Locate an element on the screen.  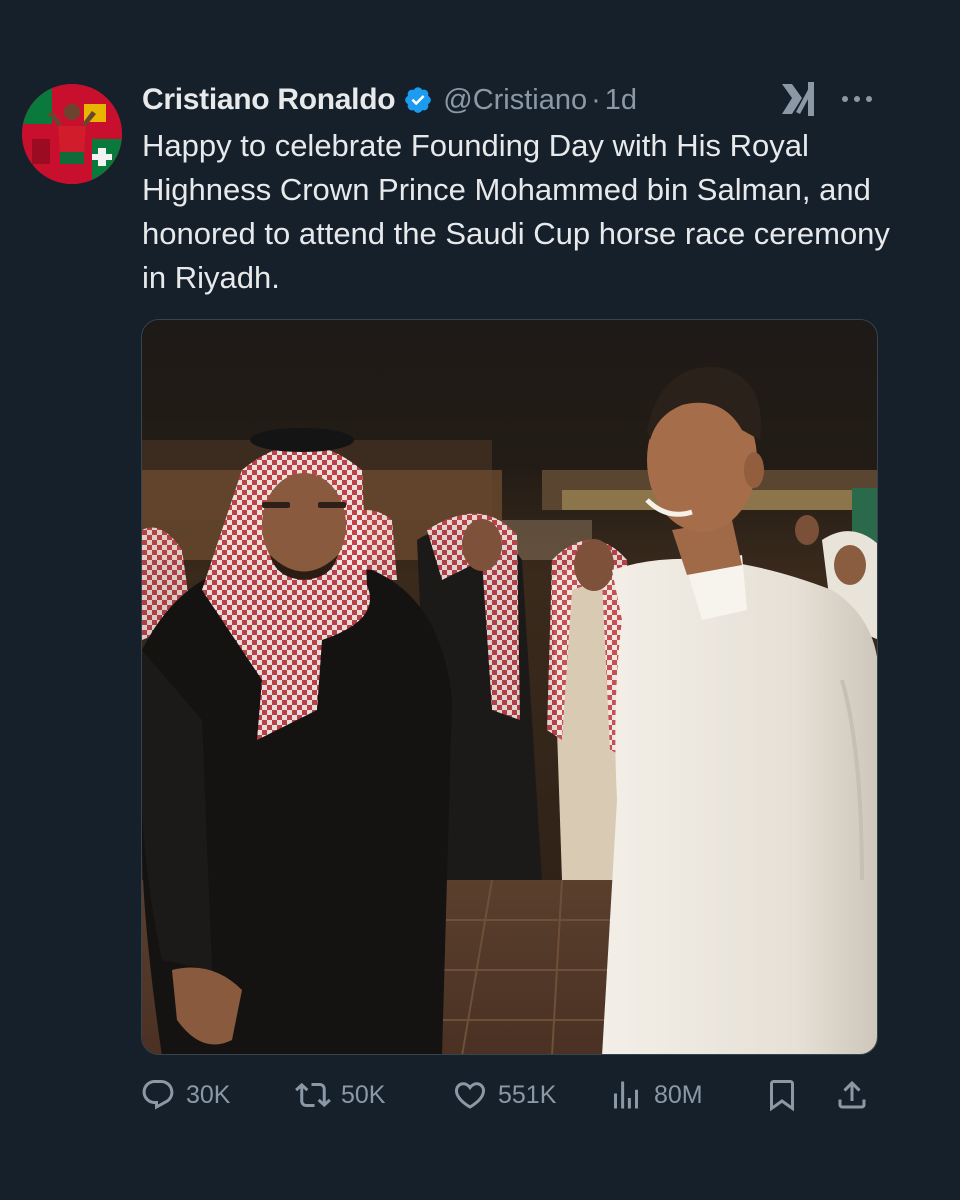
author-display-name: Cristiano Ronaldo is located at coordinates (269, 100).